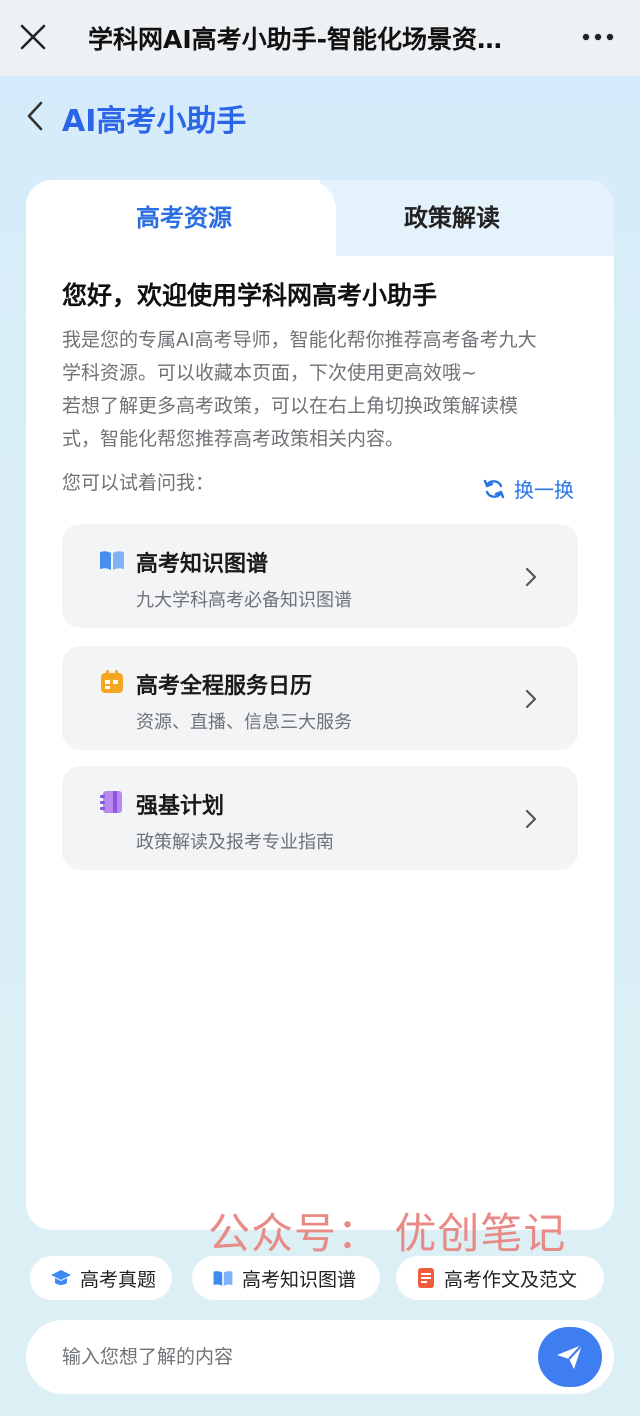  I want to click on refresh-icon, so click(494, 488).